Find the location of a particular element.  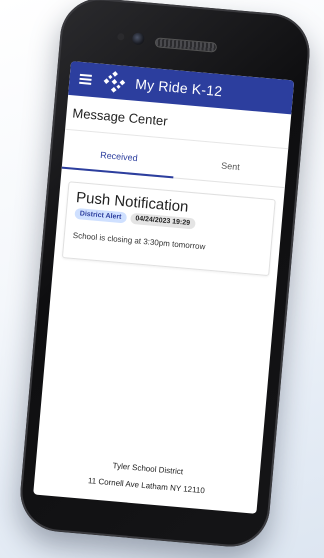

earpiece-speaker is located at coordinates (186, 45).